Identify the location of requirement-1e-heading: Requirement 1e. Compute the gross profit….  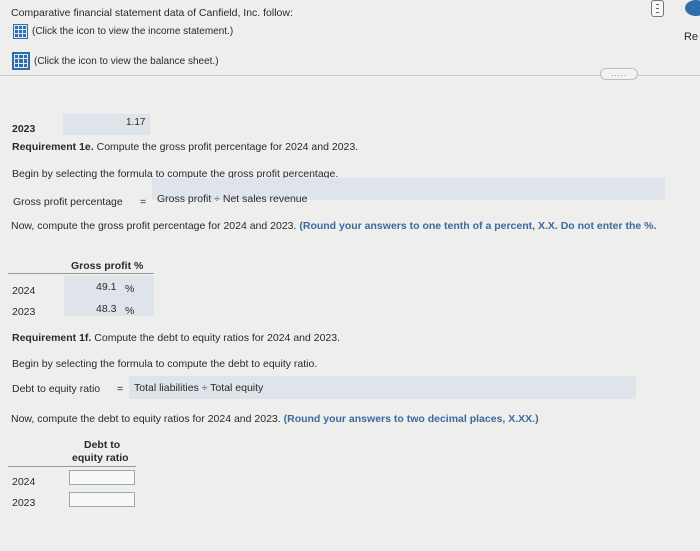
(185, 147).